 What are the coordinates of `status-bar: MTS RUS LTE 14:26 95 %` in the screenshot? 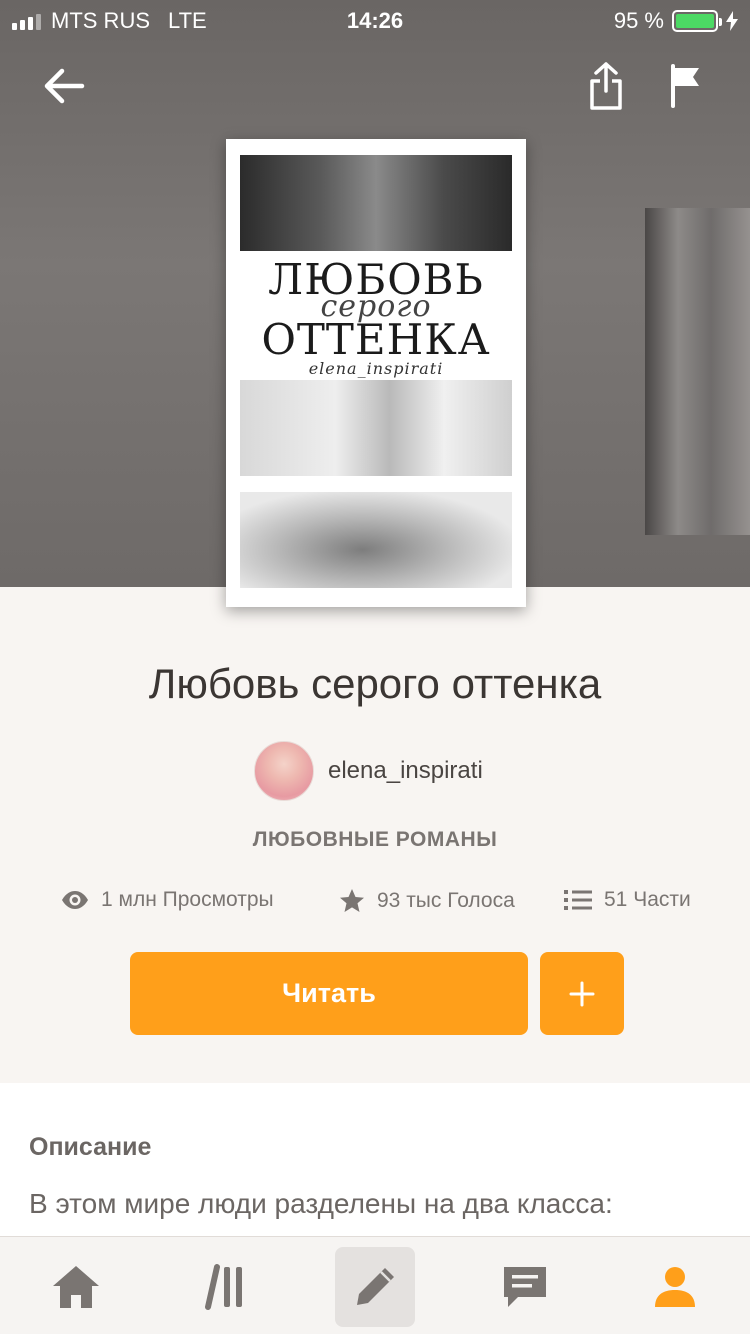 It's located at (375, 21).